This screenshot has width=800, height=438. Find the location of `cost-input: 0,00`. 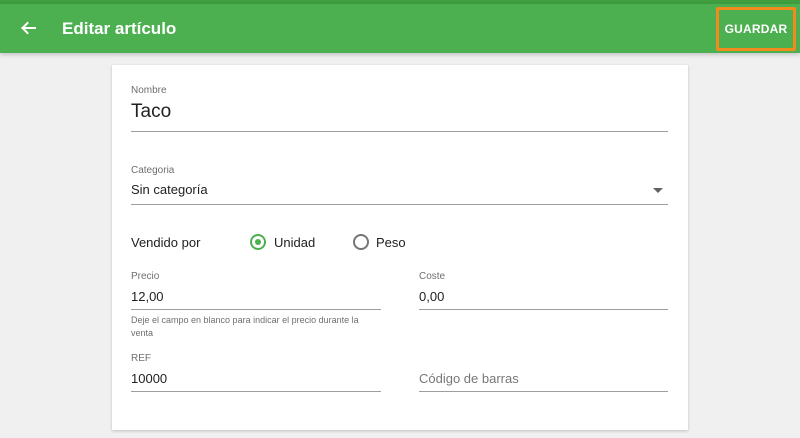

cost-input: 0,00 is located at coordinates (431, 296).